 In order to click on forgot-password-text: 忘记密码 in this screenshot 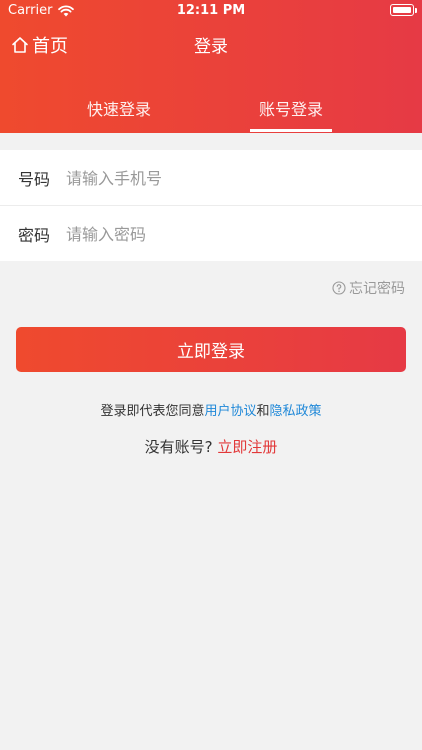, I will do `click(377, 289)`.